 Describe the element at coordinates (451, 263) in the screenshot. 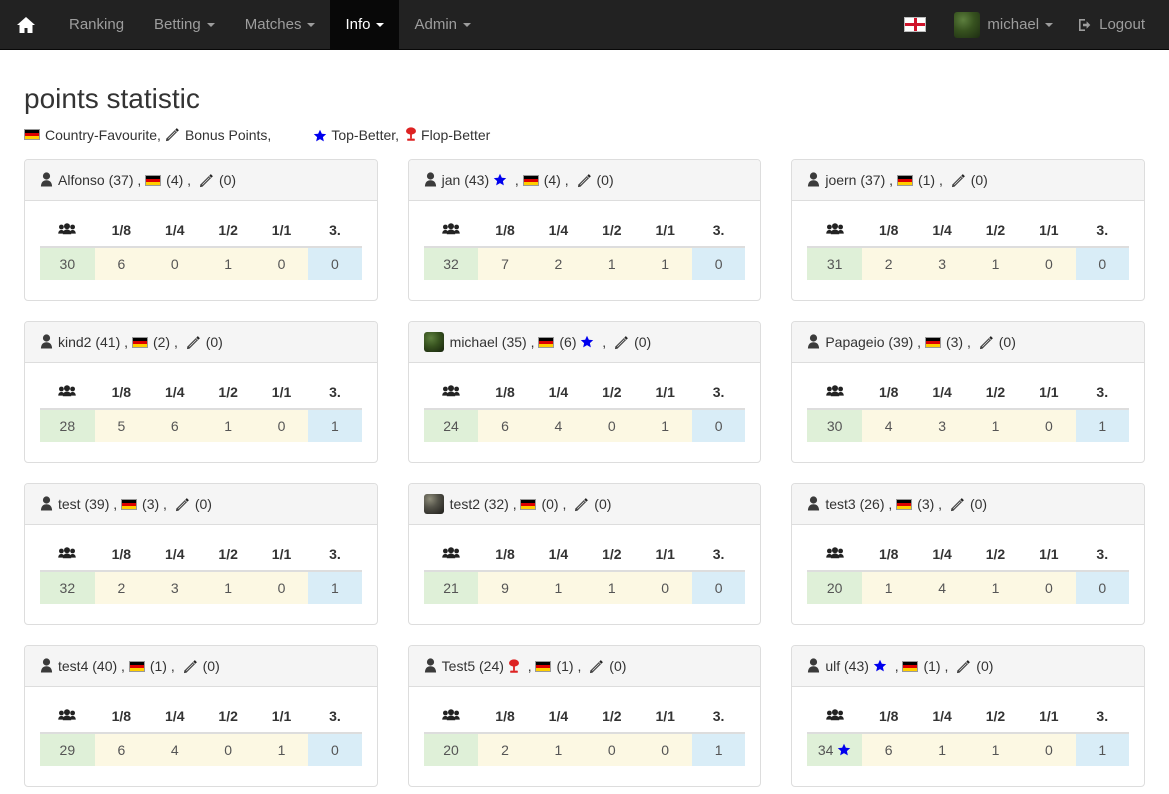

I see `cell-sum: 32` at that location.